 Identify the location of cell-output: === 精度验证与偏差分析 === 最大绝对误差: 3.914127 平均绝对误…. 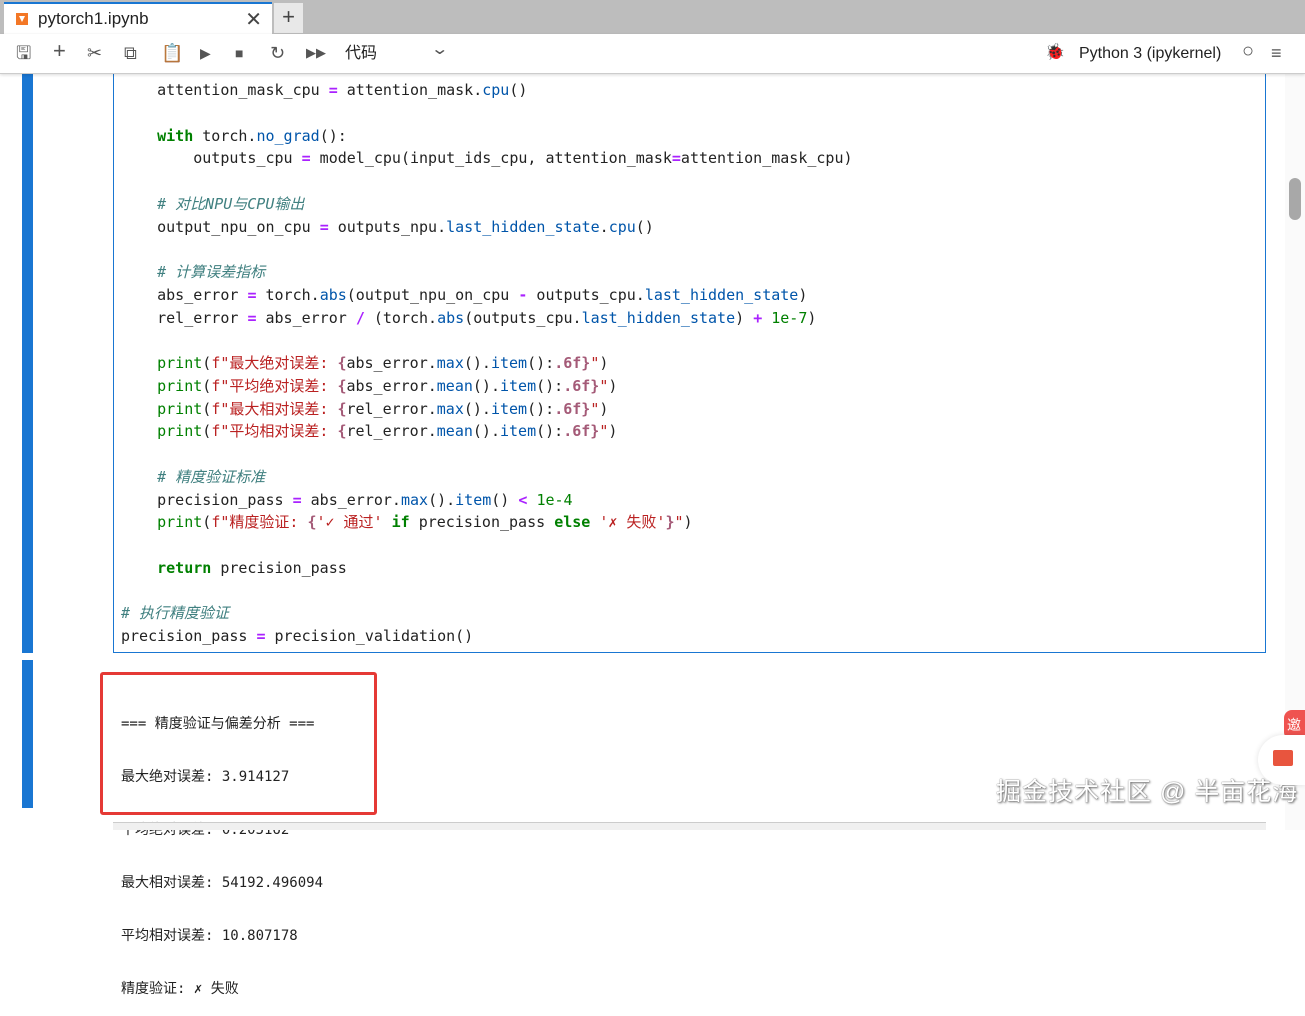
(246, 849).